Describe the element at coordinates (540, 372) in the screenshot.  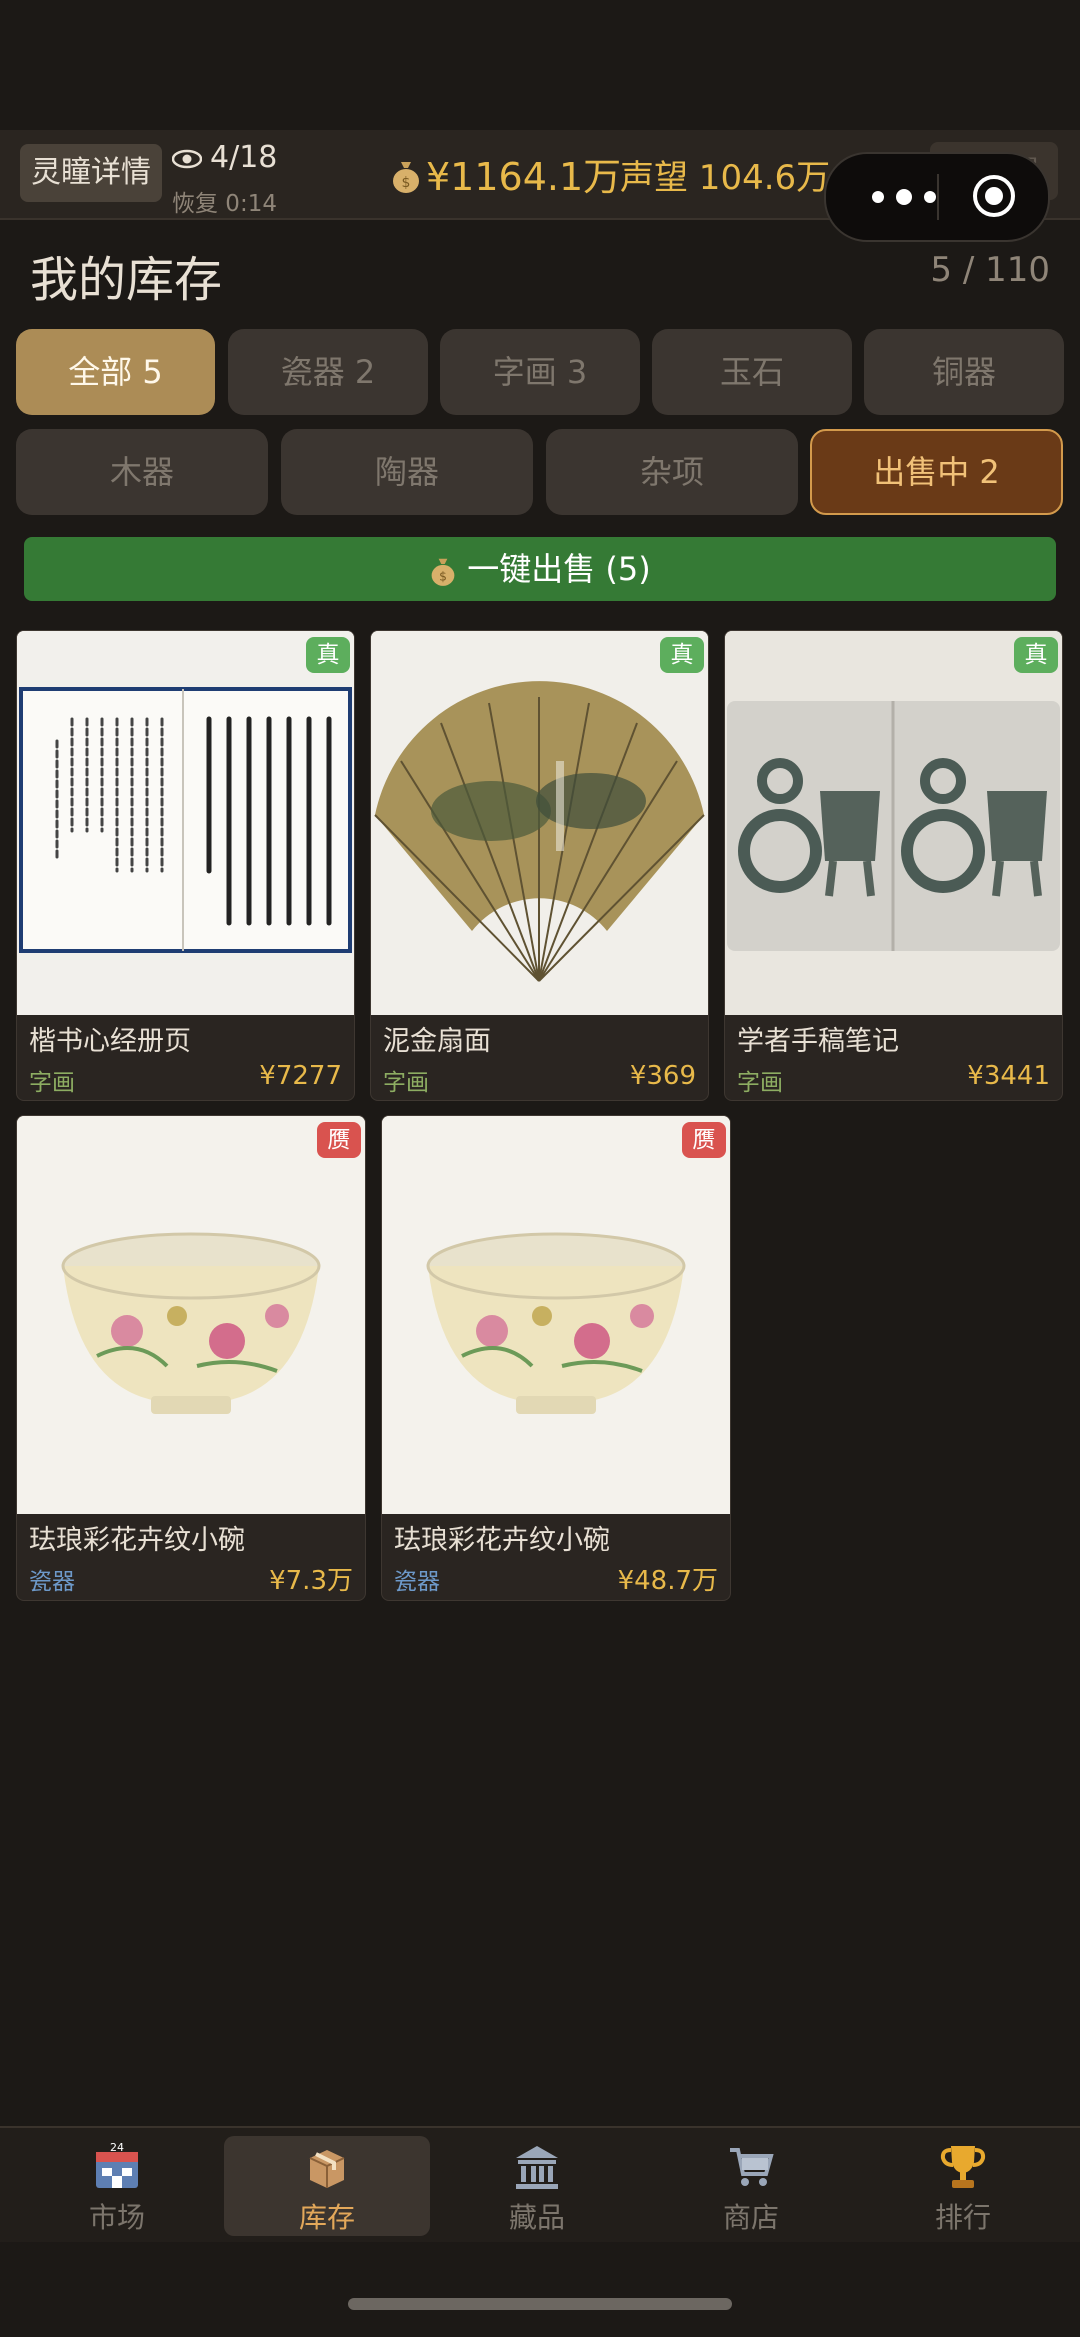
I see `tab-calligraphy: 字画 3` at that location.